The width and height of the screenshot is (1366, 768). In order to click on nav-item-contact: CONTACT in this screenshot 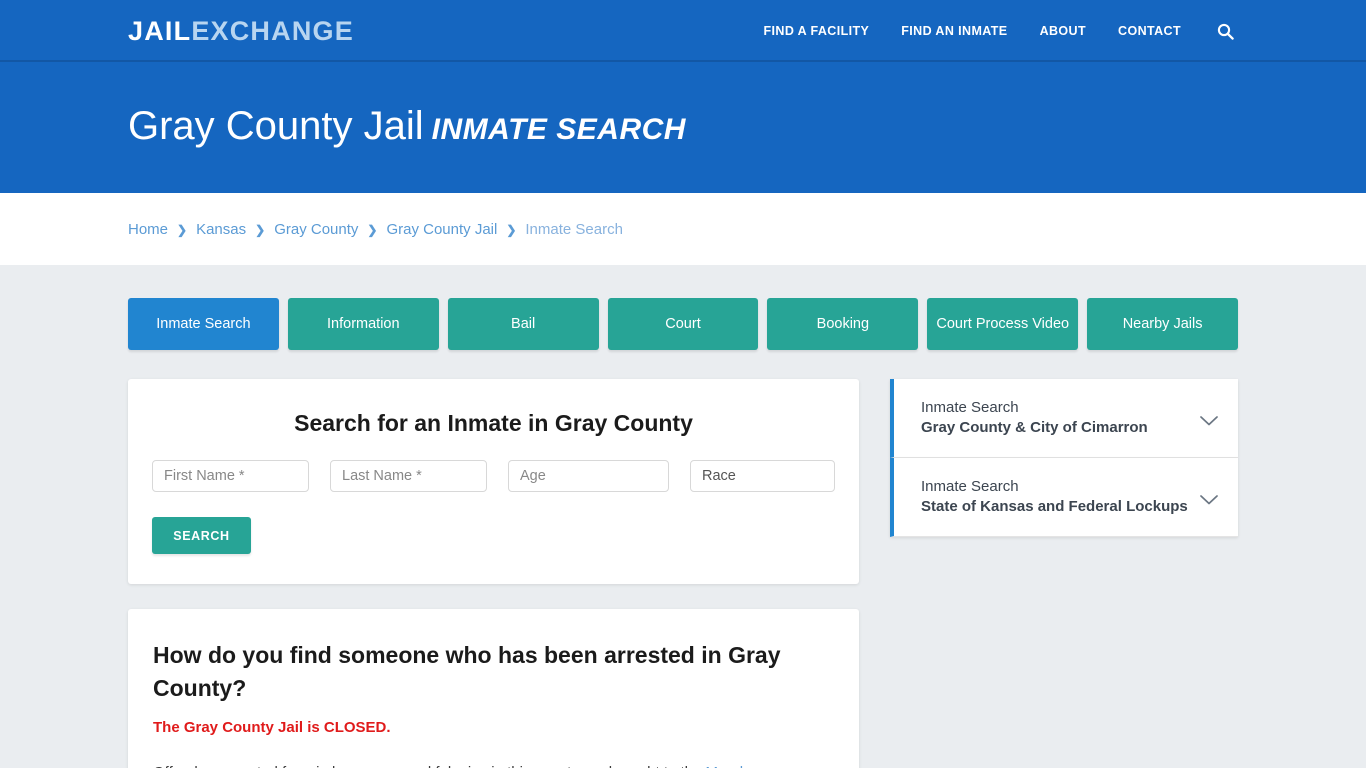, I will do `click(1149, 31)`.